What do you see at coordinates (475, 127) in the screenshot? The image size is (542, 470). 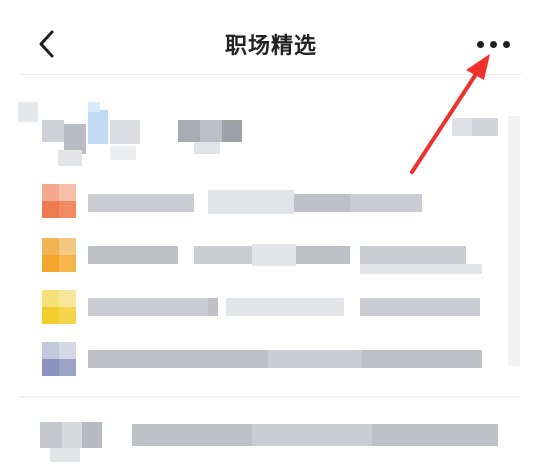 I see `blurred-right-text` at bounding box center [475, 127].